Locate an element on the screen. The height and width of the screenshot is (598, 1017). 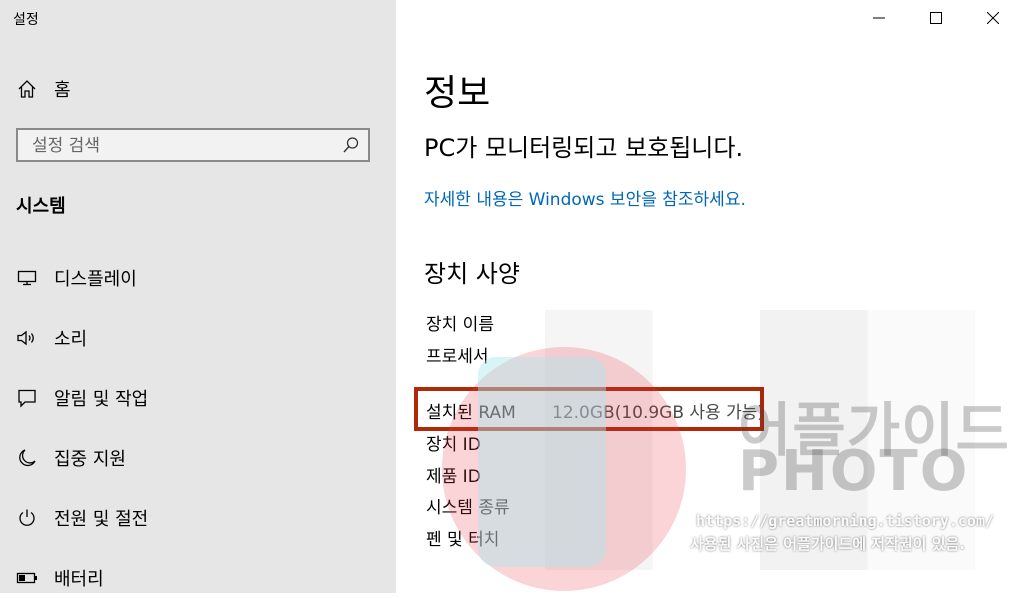
spec-key: 장치 이름 is located at coordinates (460, 324).